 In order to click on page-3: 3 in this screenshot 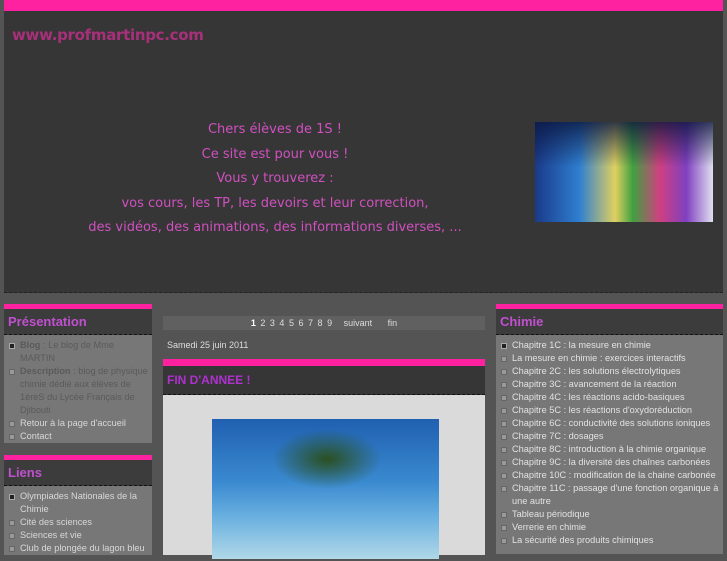, I will do `click(272, 323)`.